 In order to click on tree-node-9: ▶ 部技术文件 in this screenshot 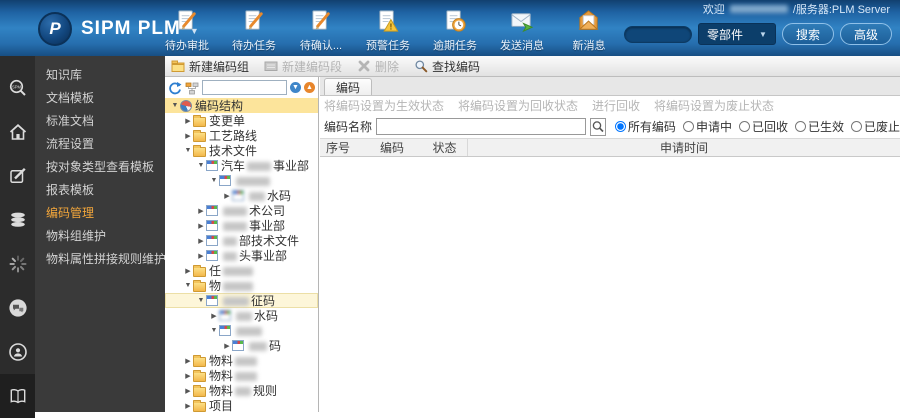, I will do `click(241, 240)`.